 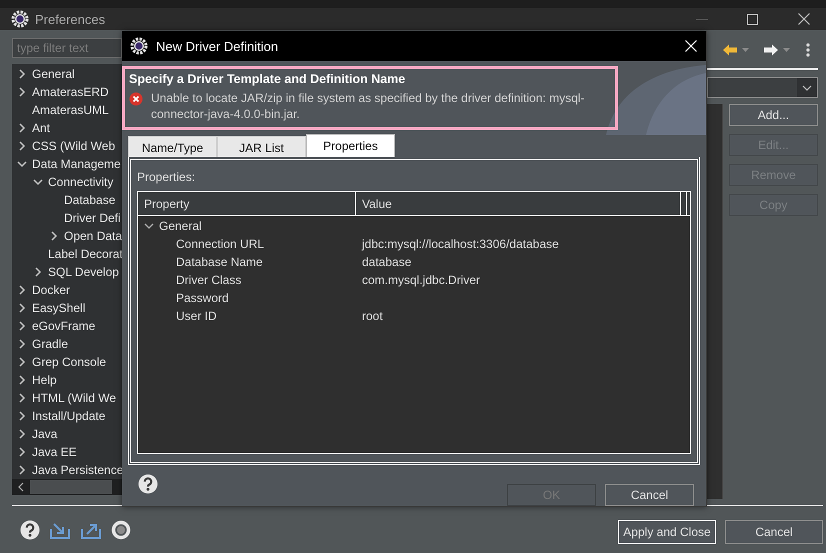 I want to click on window-title: Preferences, so click(x=70, y=19).